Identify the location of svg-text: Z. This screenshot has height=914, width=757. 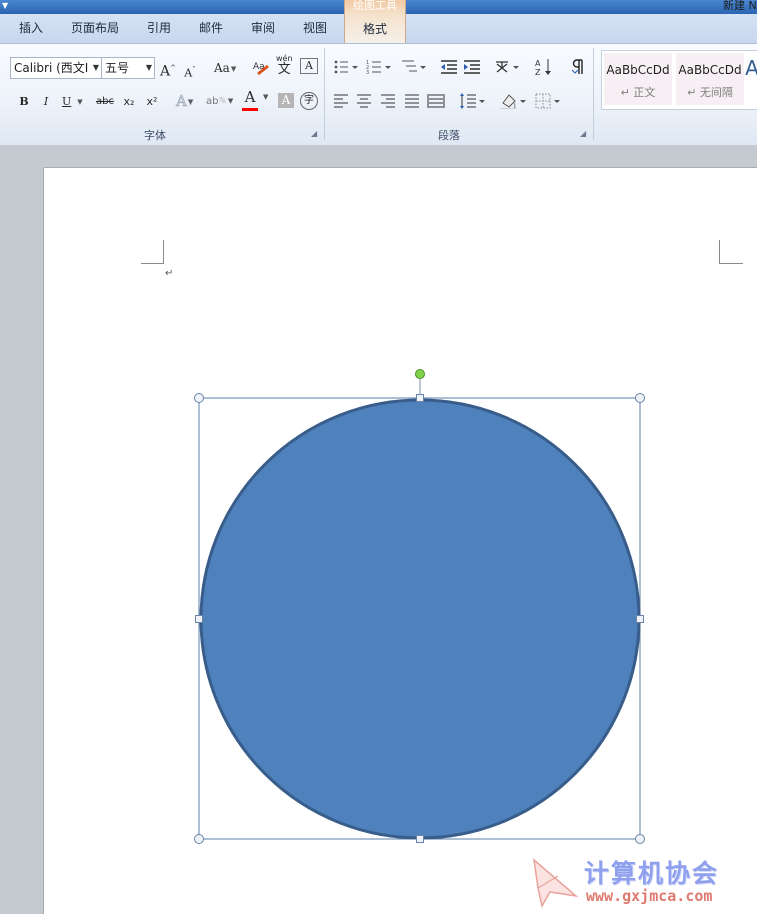
(538, 71).